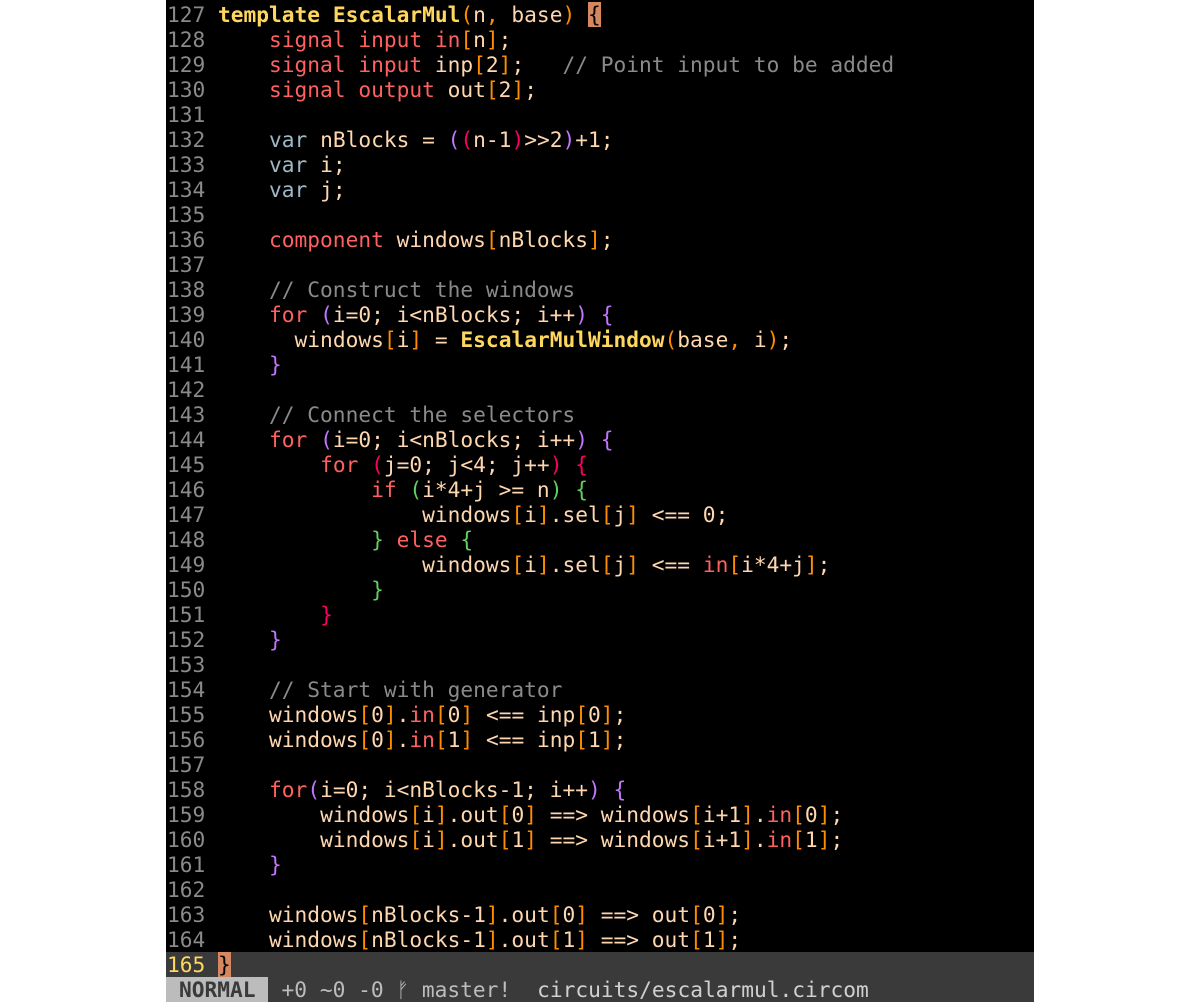 Image resolution: width=1200 pixels, height=1002 pixels. I want to click on code-line: 141 }, so click(600, 364).